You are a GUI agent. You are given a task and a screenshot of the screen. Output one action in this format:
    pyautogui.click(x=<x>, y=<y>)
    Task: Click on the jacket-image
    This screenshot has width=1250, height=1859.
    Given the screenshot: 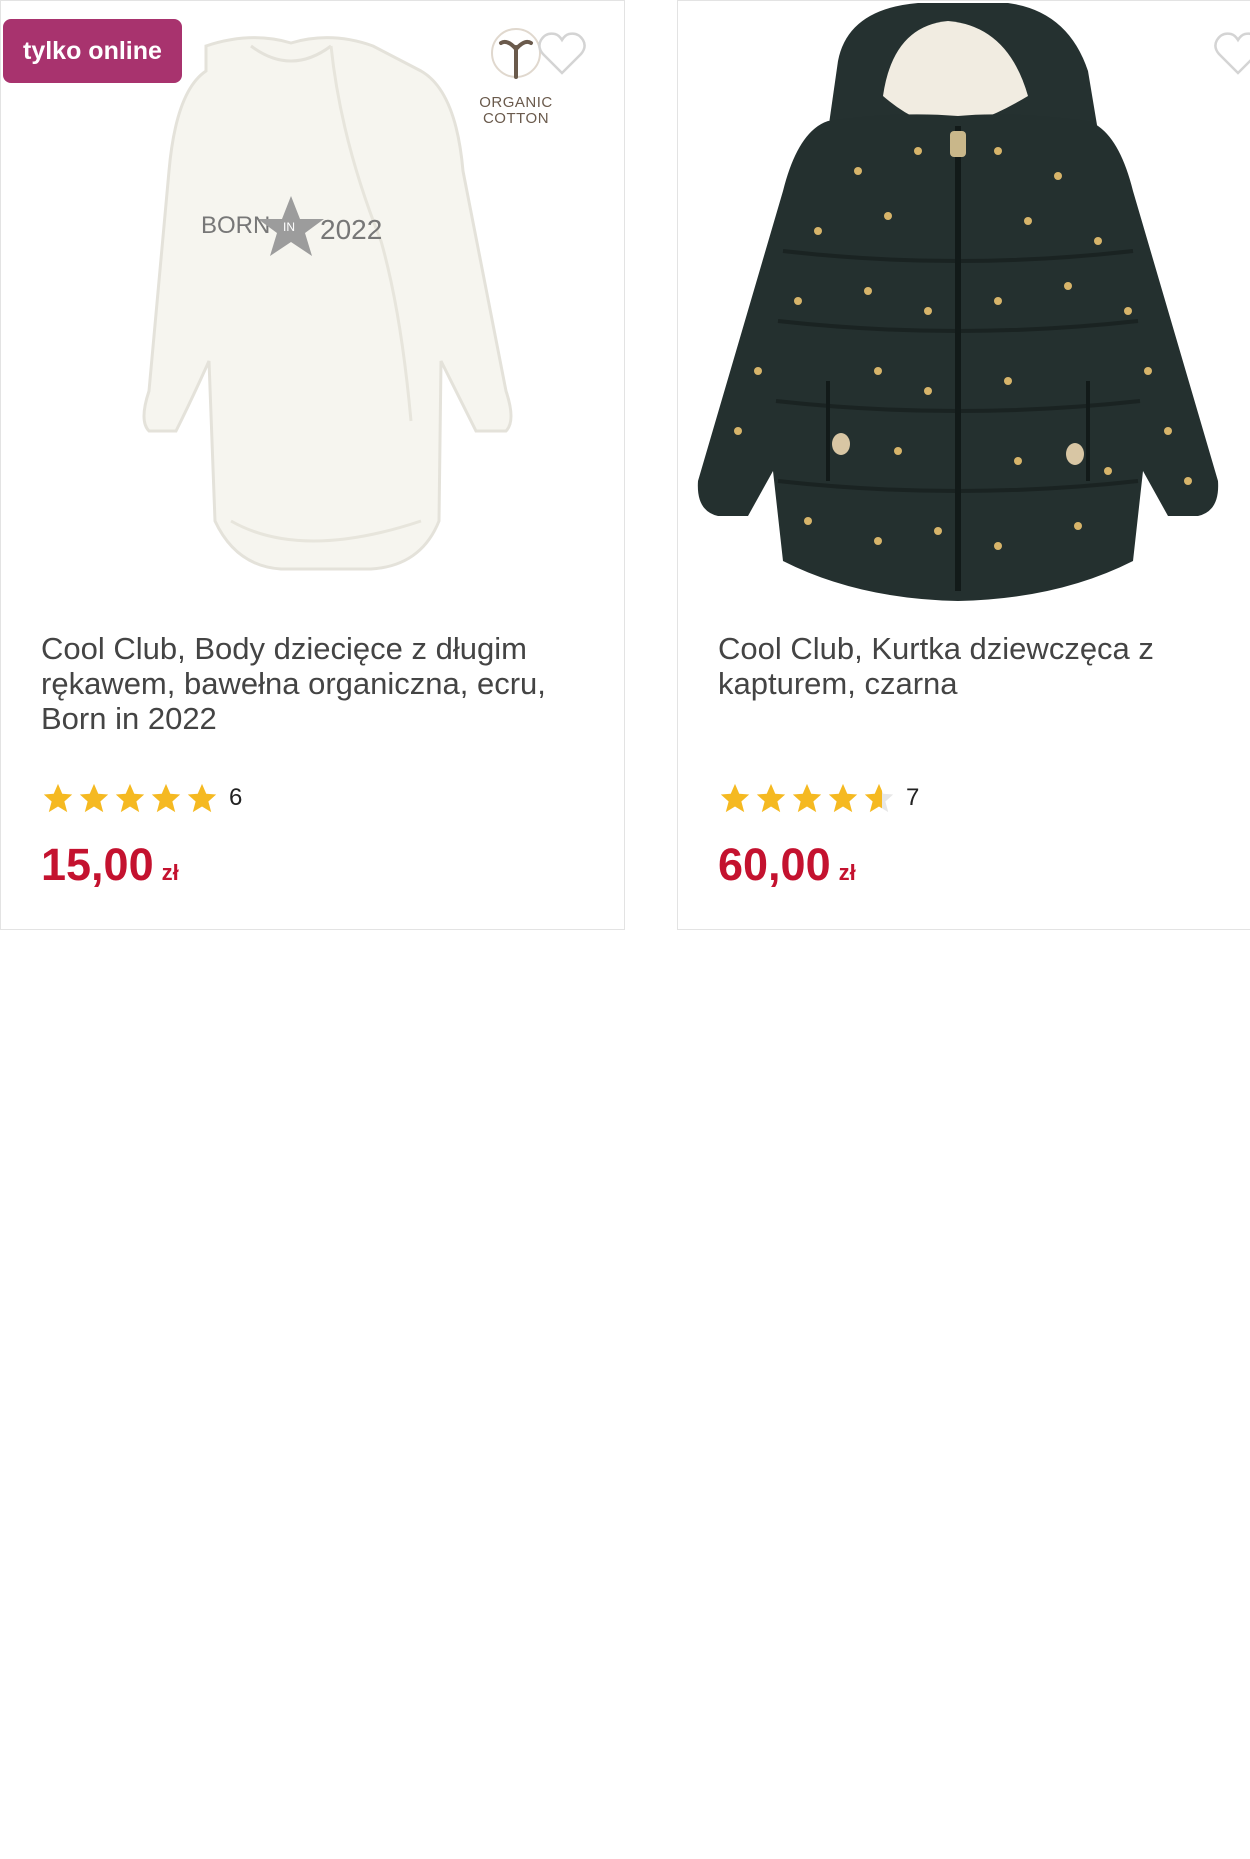 What is the action you would take?
    pyautogui.click(x=958, y=302)
    